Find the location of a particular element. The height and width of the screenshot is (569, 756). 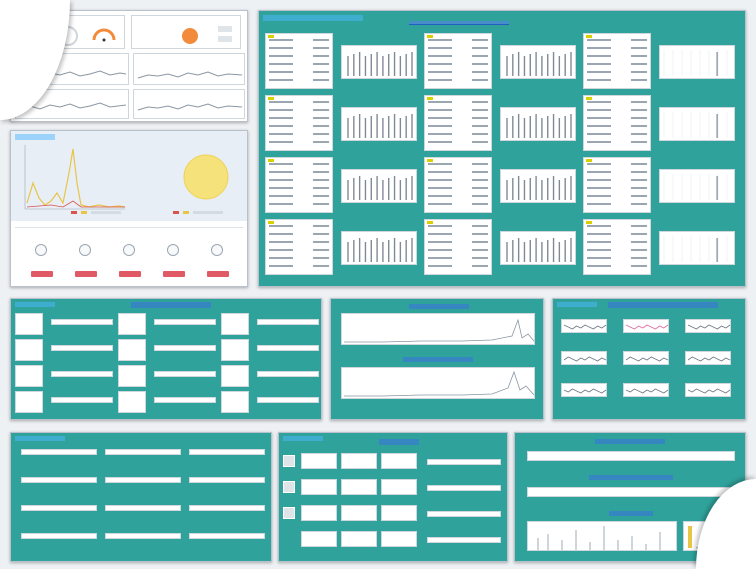

download-icon is located at coordinates (129, 250).